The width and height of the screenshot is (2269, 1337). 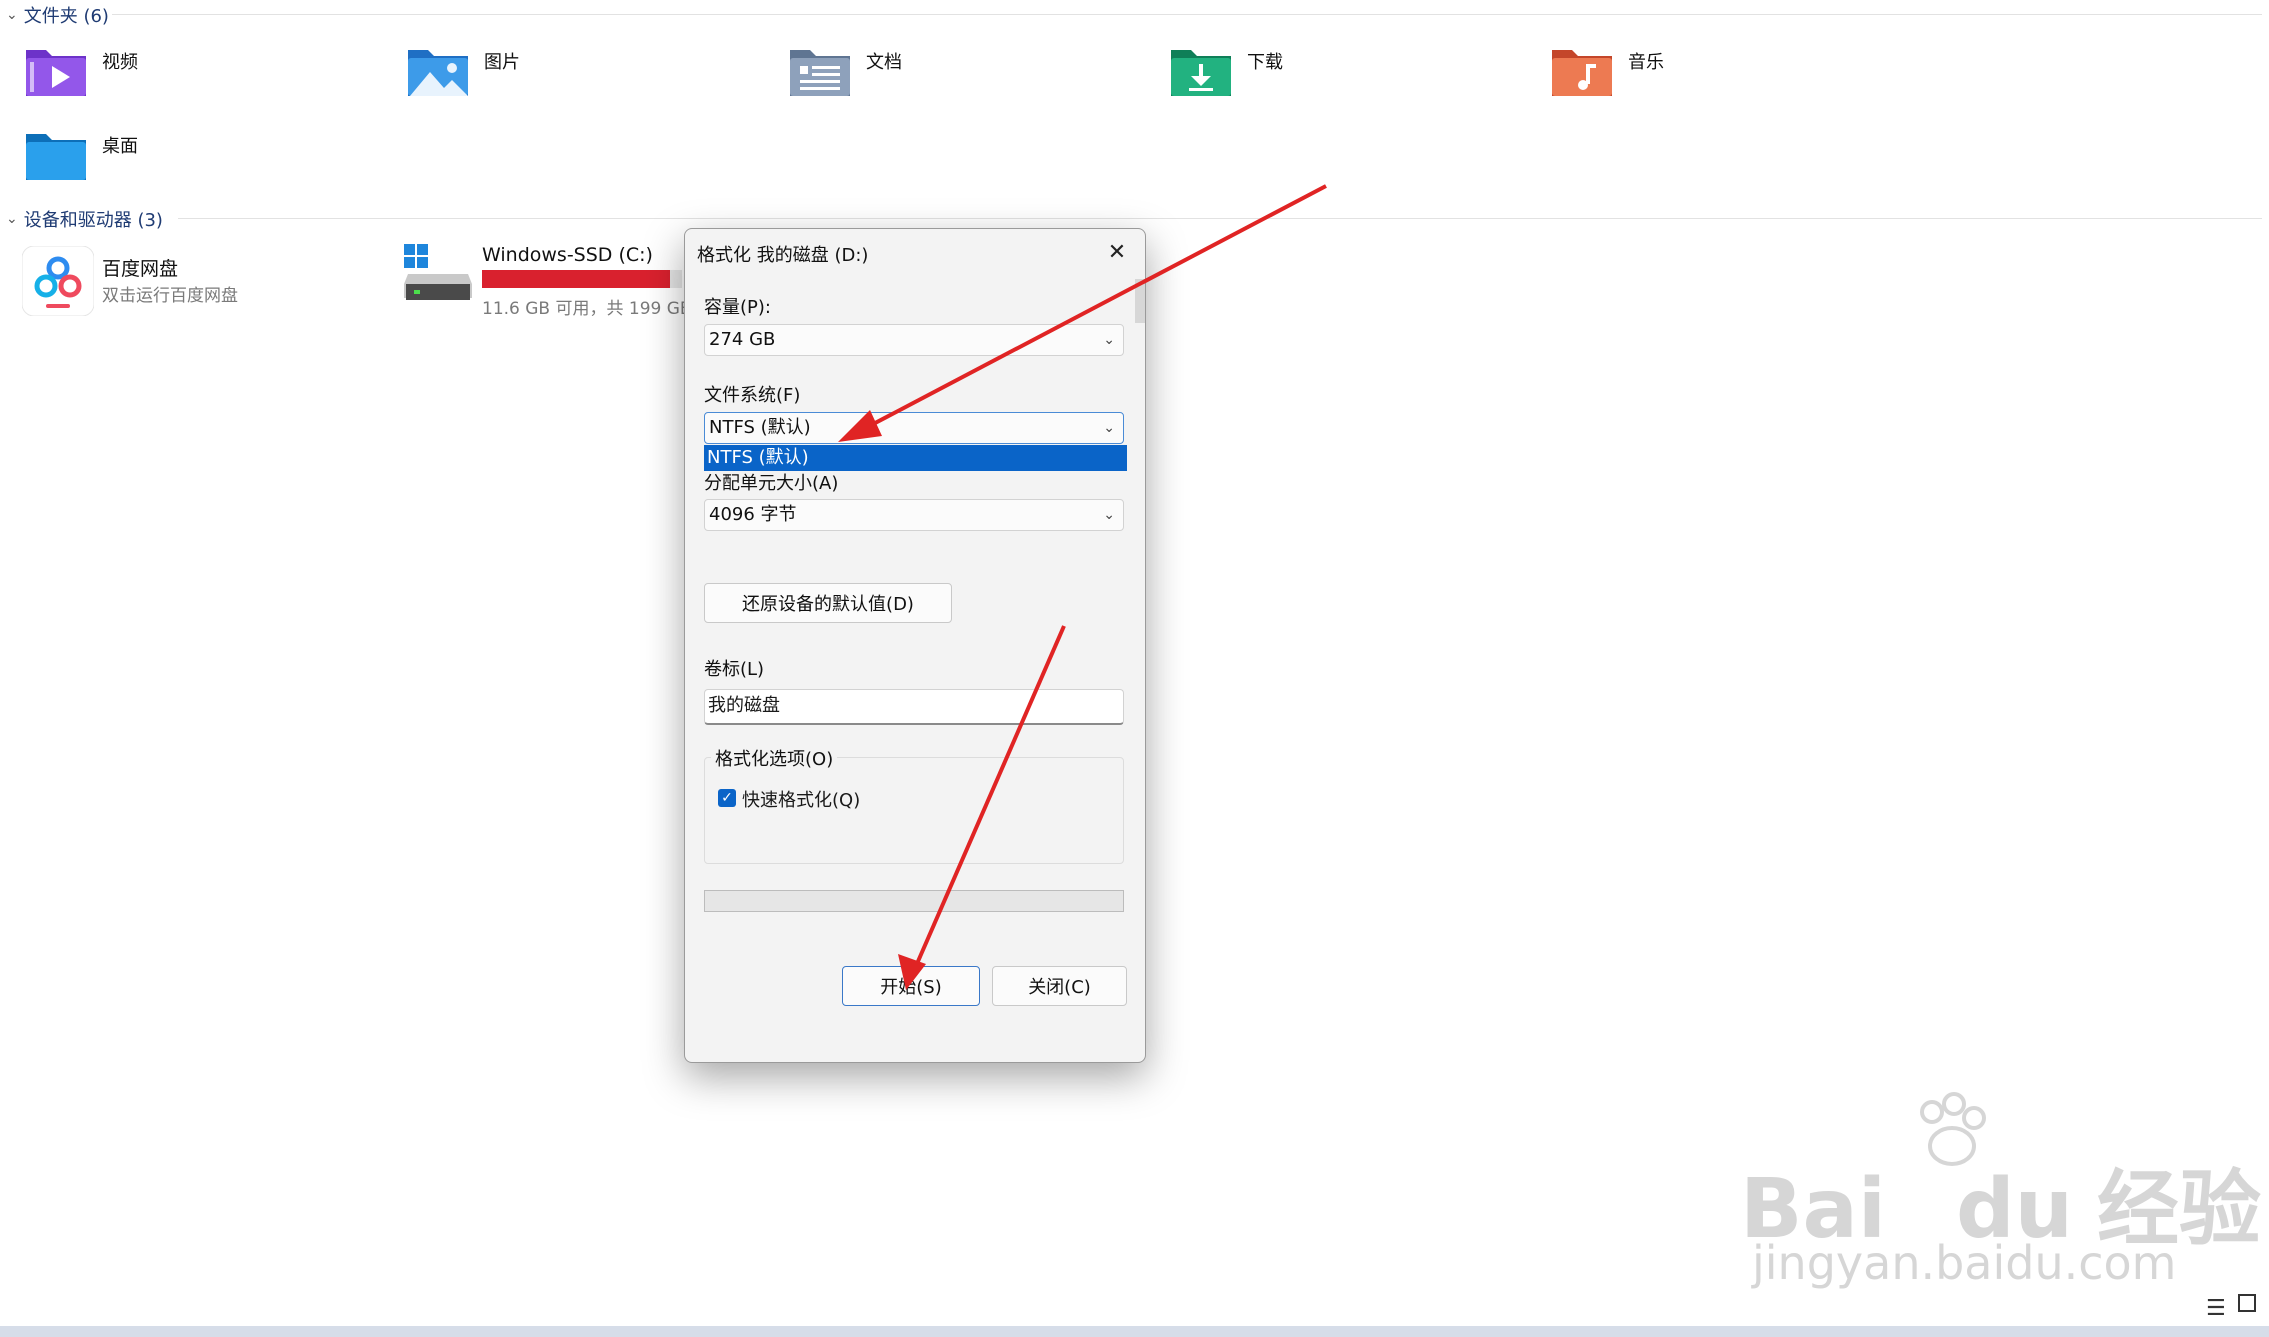 What do you see at coordinates (990, 796) in the screenshot?
I see `arrow-to-start` at bounding box center [990, 796].